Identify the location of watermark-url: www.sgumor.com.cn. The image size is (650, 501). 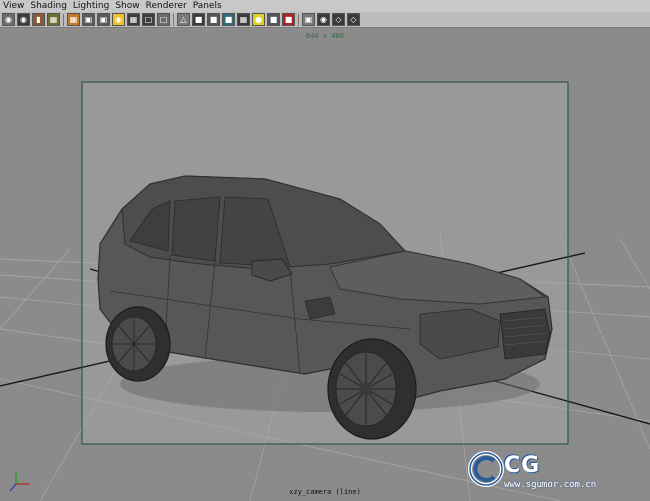
(550, 485).